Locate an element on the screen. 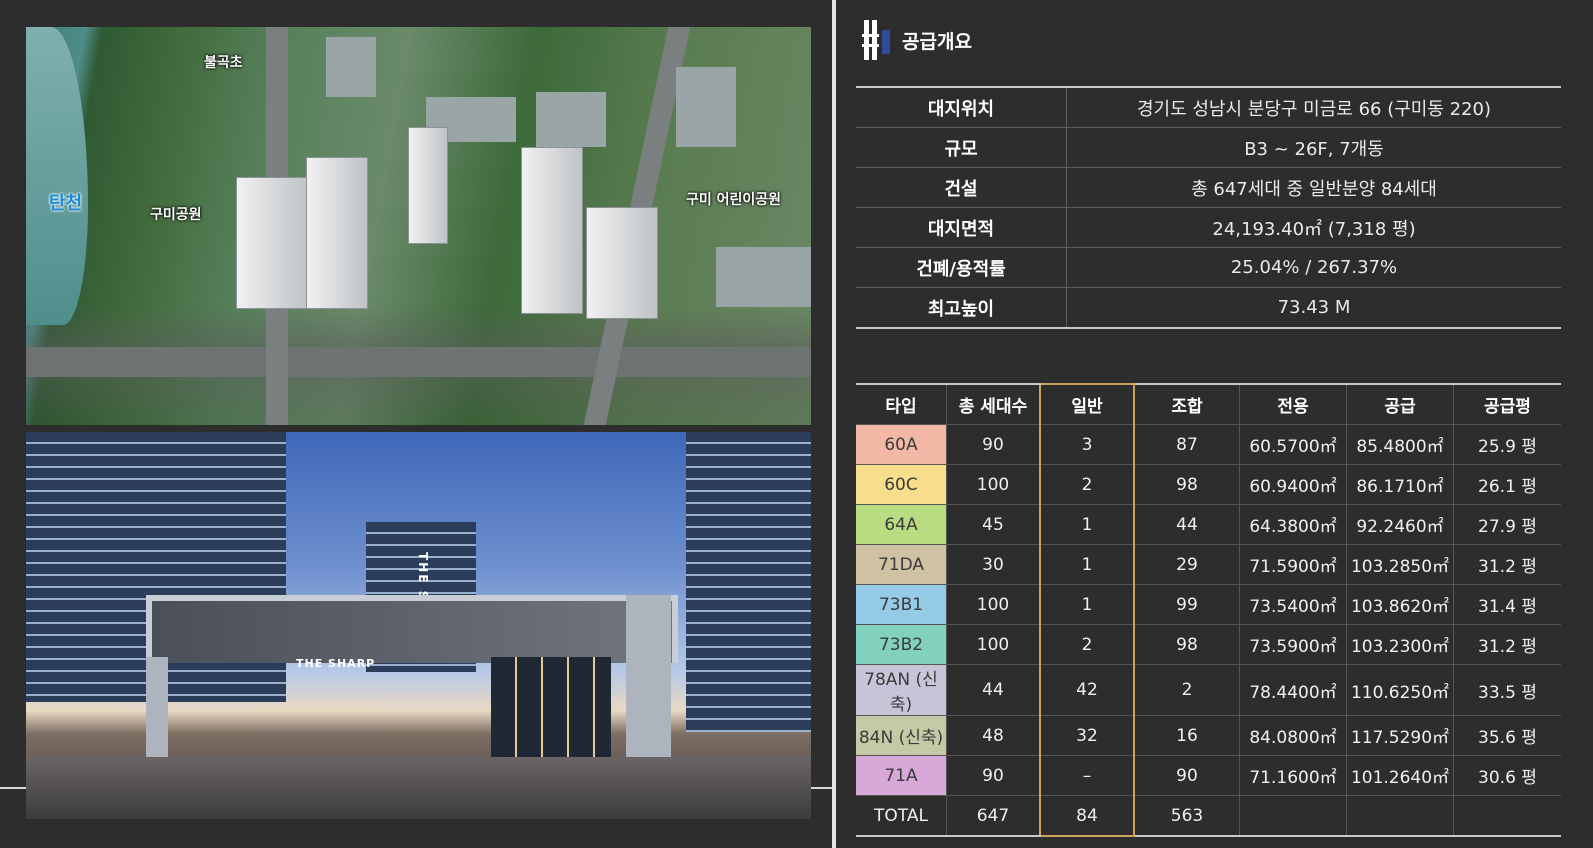 This screenshot has height=848, width=1593. cell-union: 29 is located at coordinates (1187, 564).